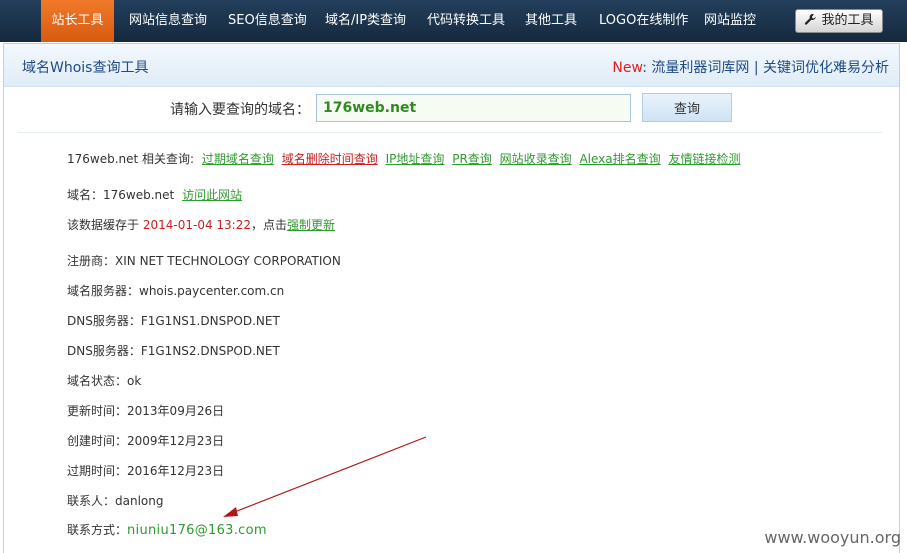  I want to click on visit-site-link: 访问此网站, so click(212, 195).